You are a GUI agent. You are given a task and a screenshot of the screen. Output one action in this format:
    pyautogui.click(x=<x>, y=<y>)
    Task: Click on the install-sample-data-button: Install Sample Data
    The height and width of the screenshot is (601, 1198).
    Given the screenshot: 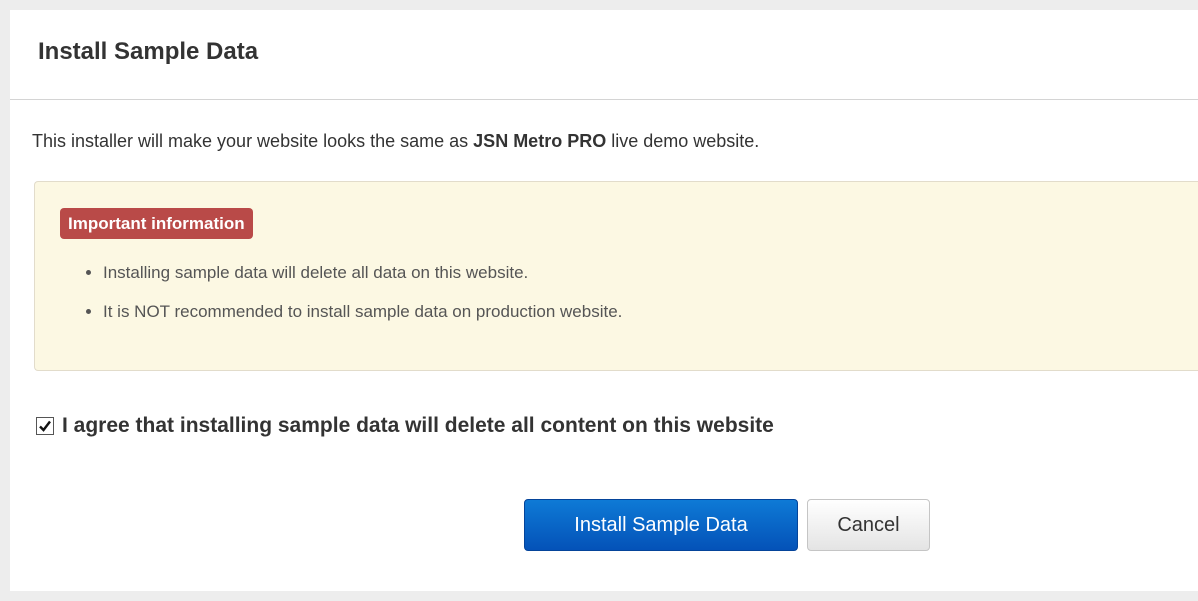 What is the action you would take?
    pyautogui.click(x=661, y=525)
    